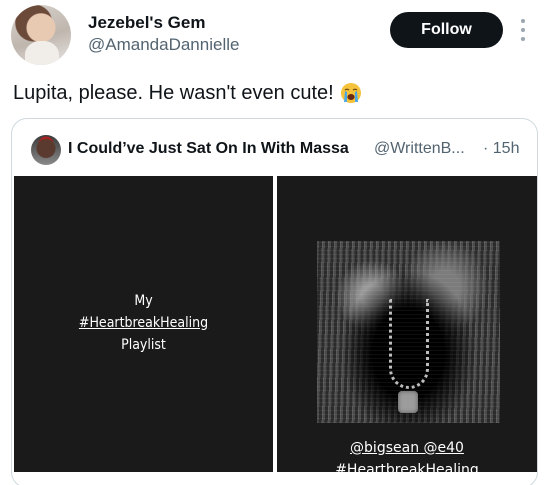 The image size is (550, 485). Describe the element at coordinates (143, 301) in the screenshot. I see `story-line-my: My` at that location.